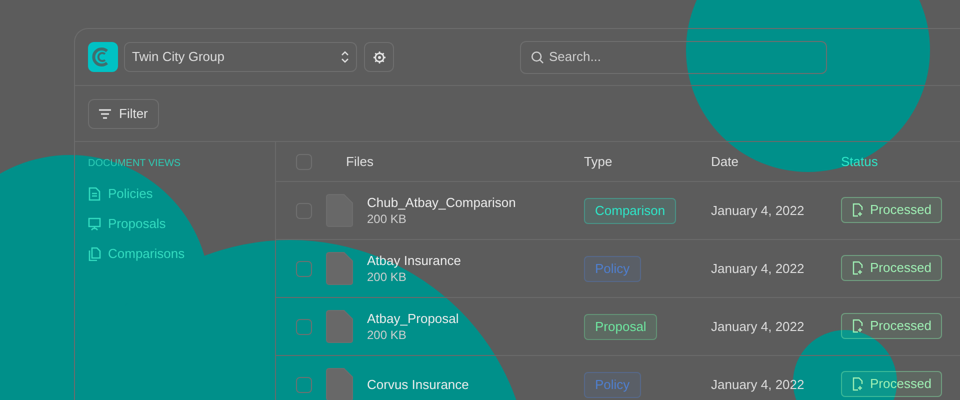 This screenshot has width=960, height=400. Describe the element at coordinates (181, 224) in the screenshot. I see `sidebar-item: Proposals` at that location.